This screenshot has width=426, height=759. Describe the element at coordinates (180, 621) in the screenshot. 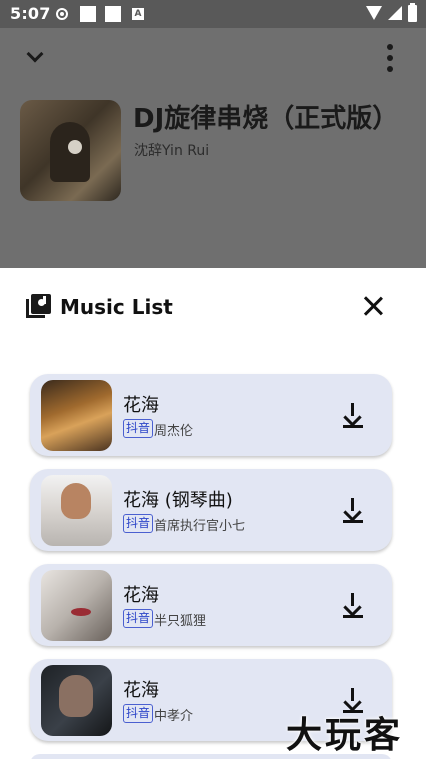

I see `song-artist: 半只狐狸` at that location.